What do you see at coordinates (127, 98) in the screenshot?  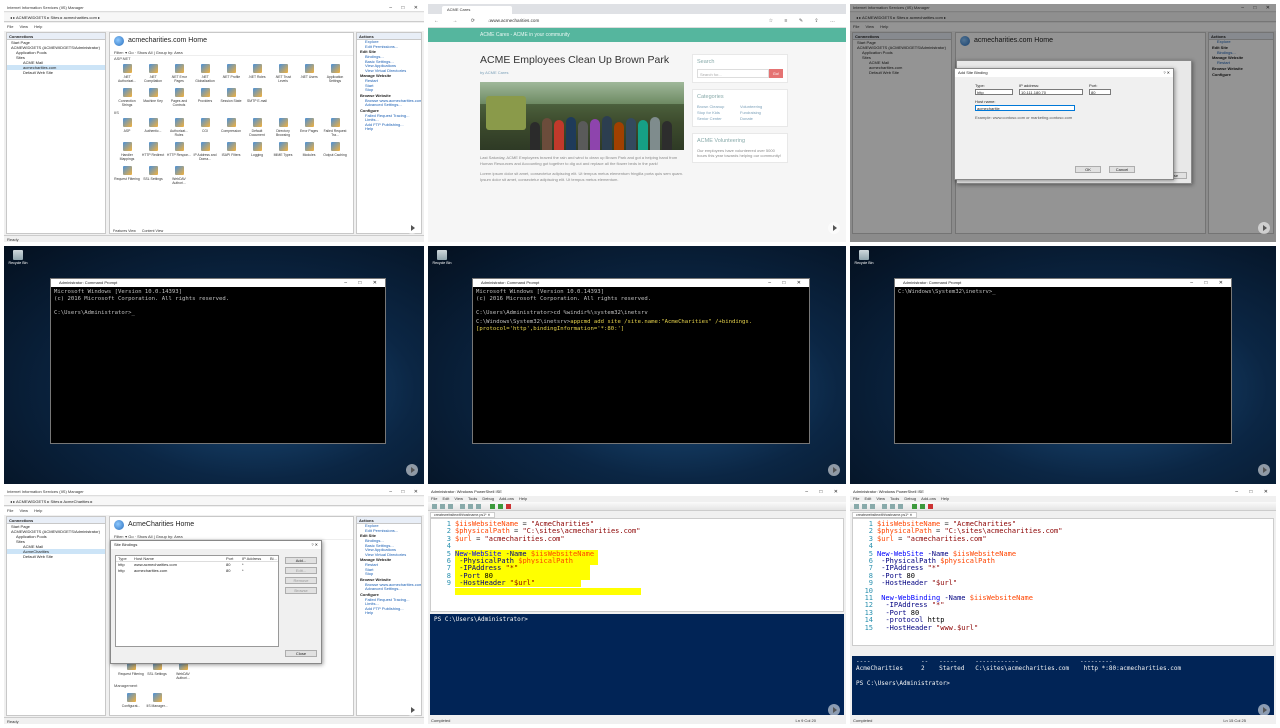 I see `feature-icon: Connection Strings` at bounding box center [127, 98].